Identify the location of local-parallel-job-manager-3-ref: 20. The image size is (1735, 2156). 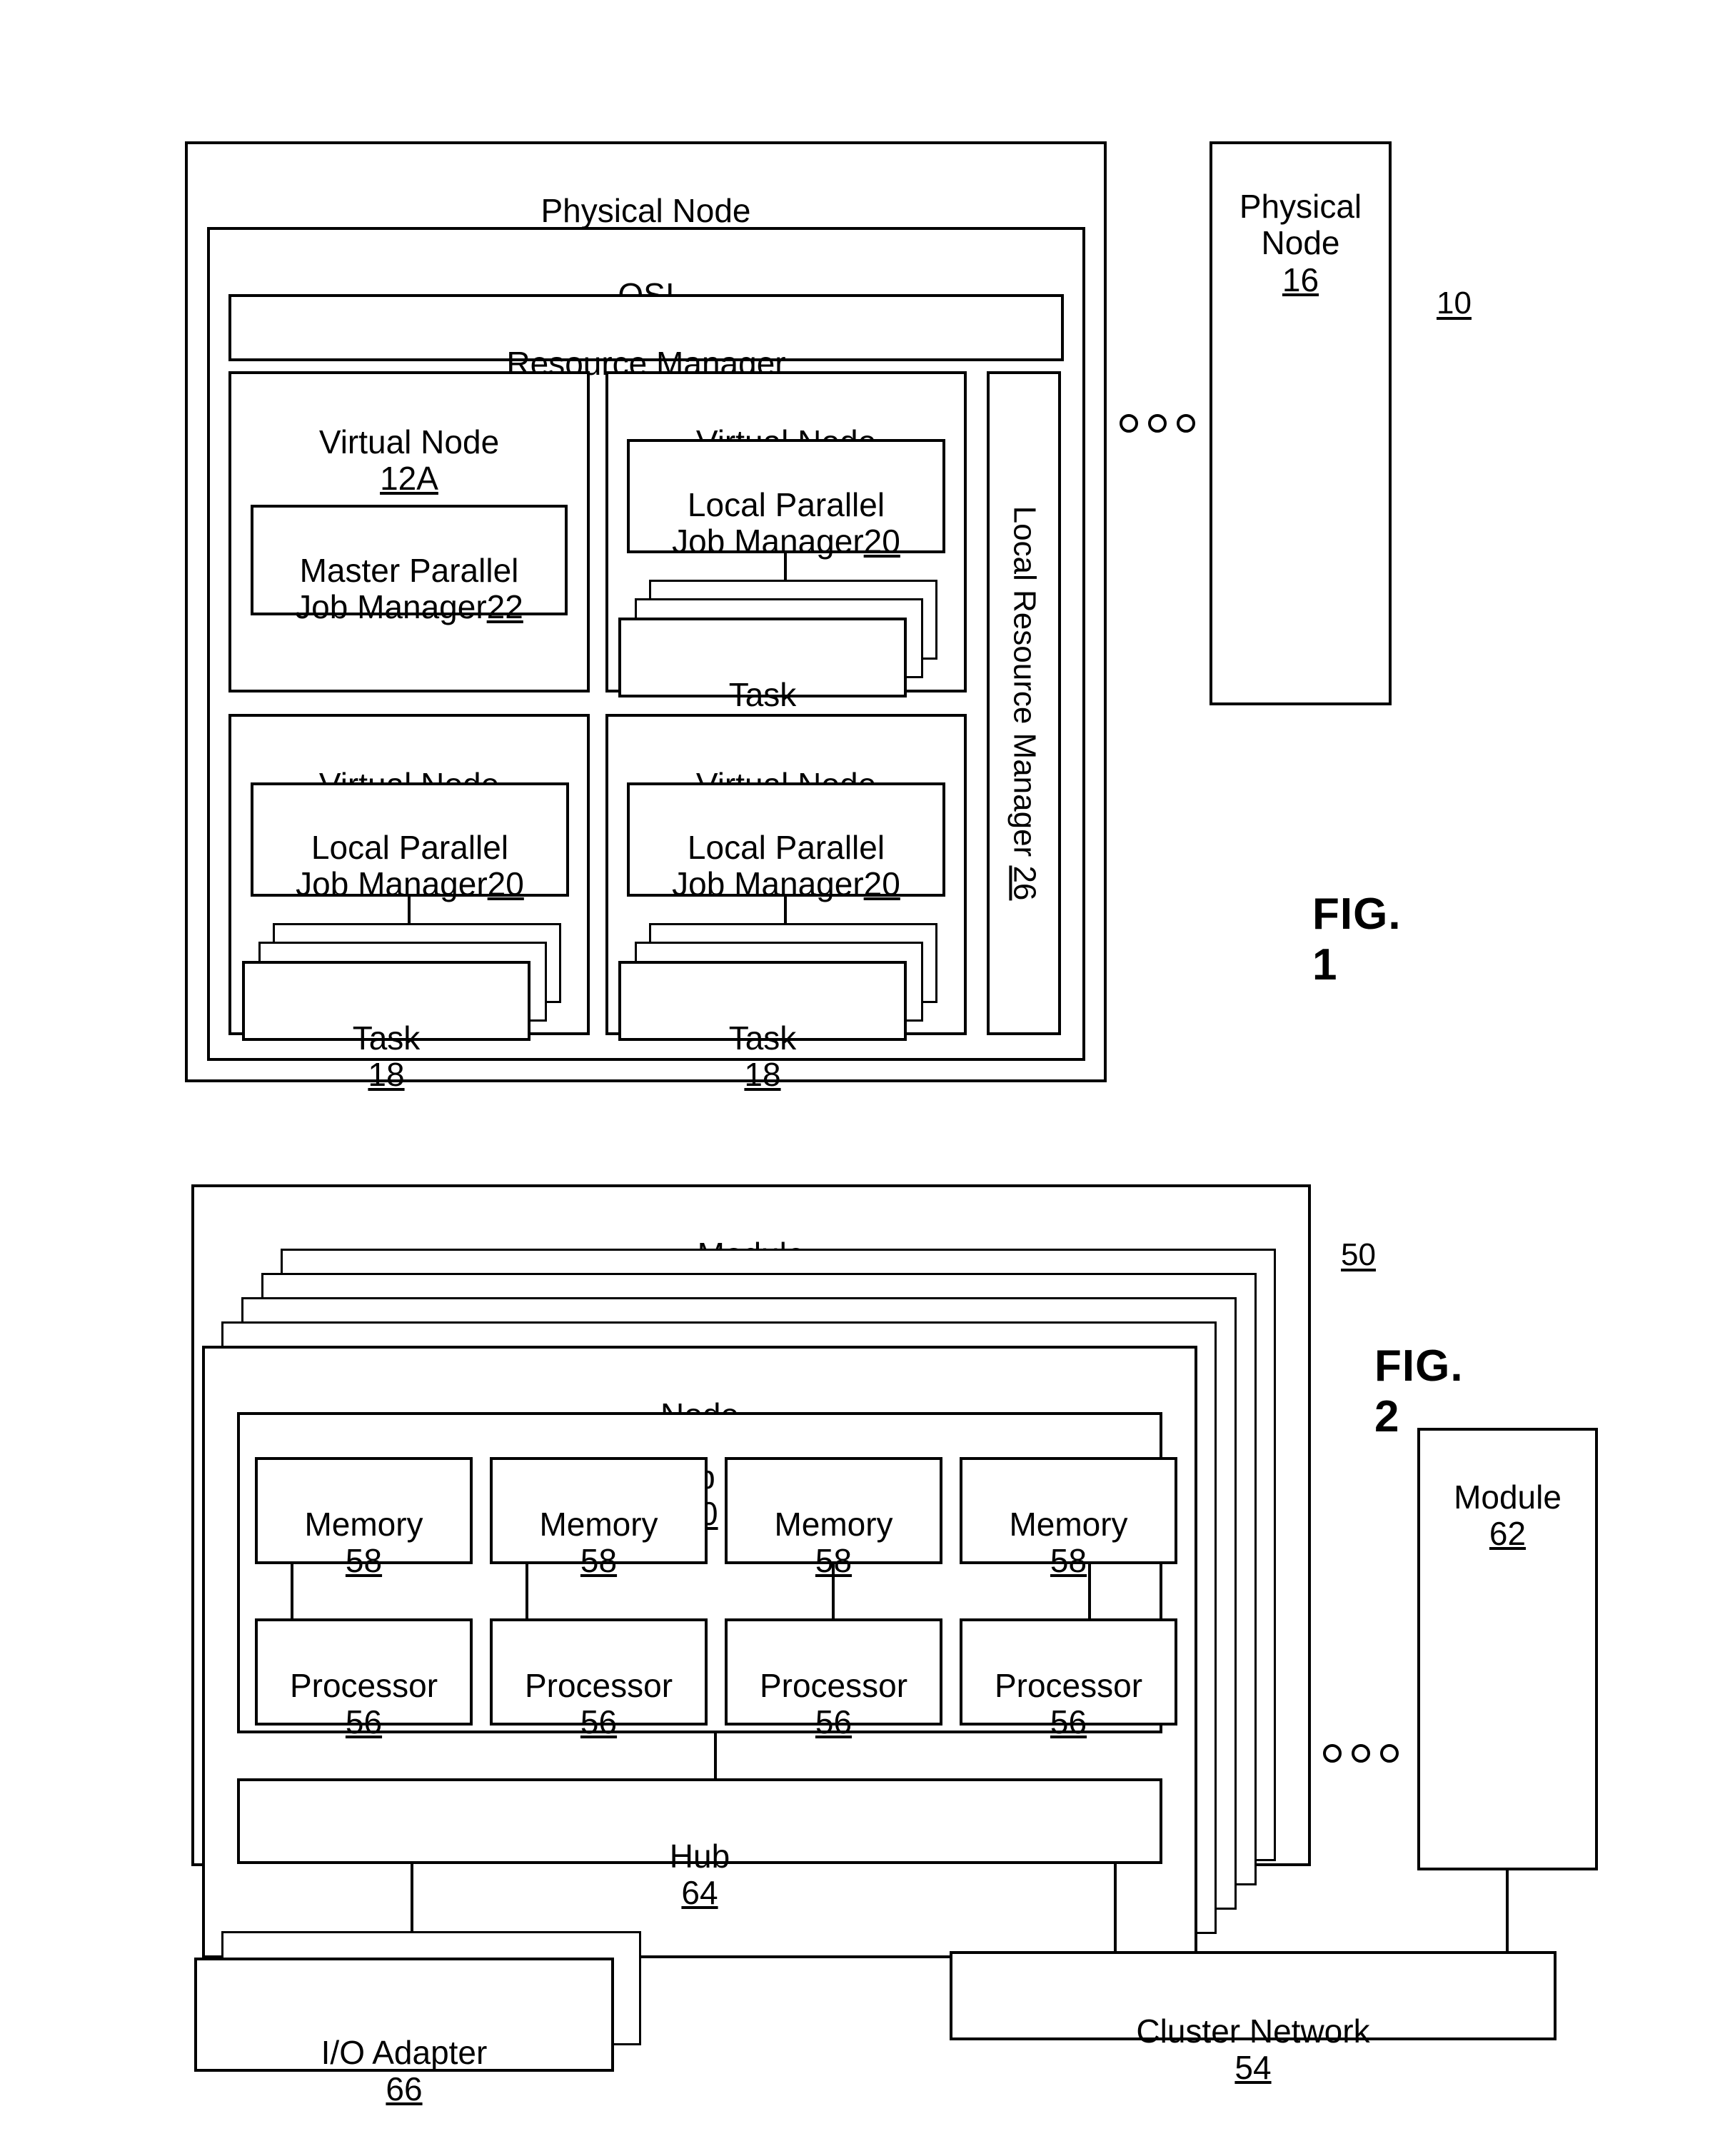
(881, 884).